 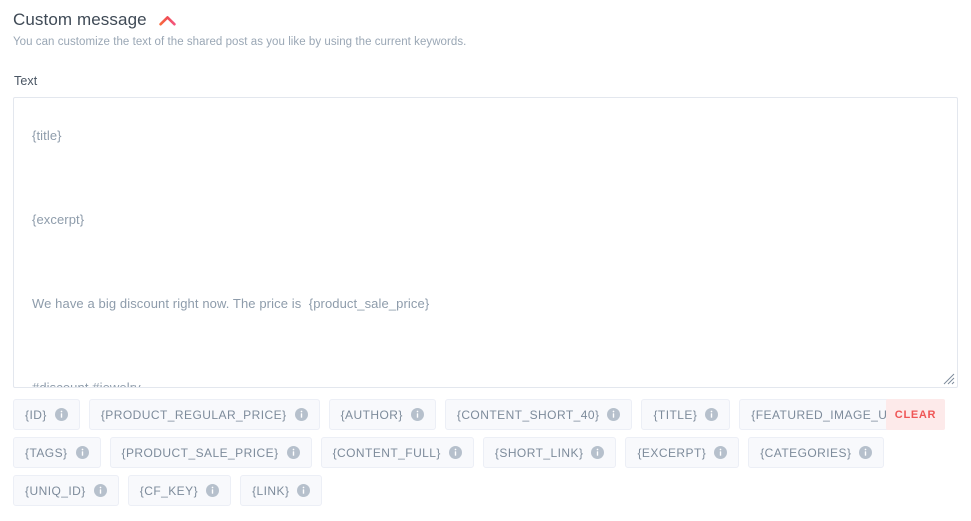 I want to click on keyword-chip-label: {TITLE}, so click(x=675, y=414).